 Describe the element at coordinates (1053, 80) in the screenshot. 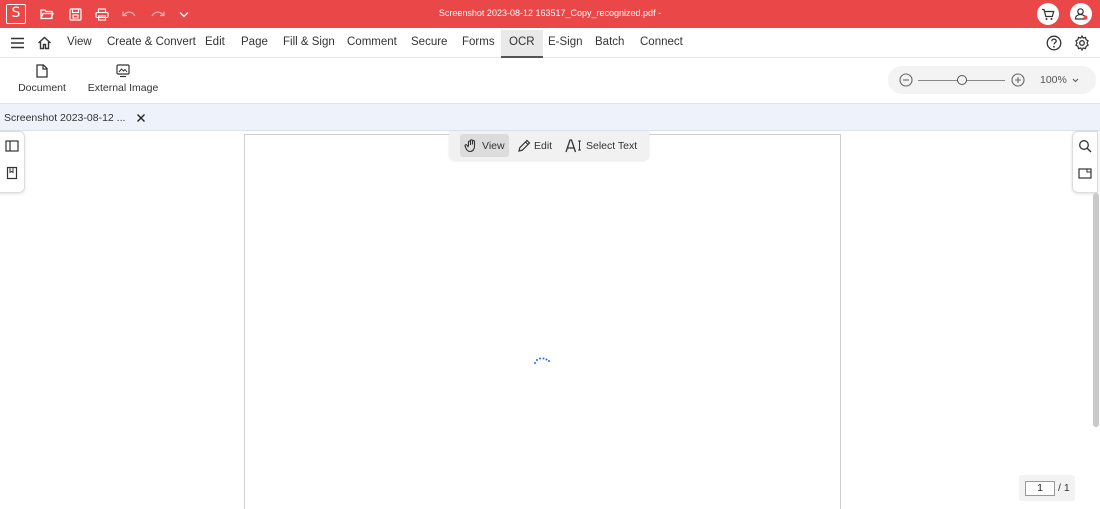

I see `zoom-level-value: 100%` at that location.